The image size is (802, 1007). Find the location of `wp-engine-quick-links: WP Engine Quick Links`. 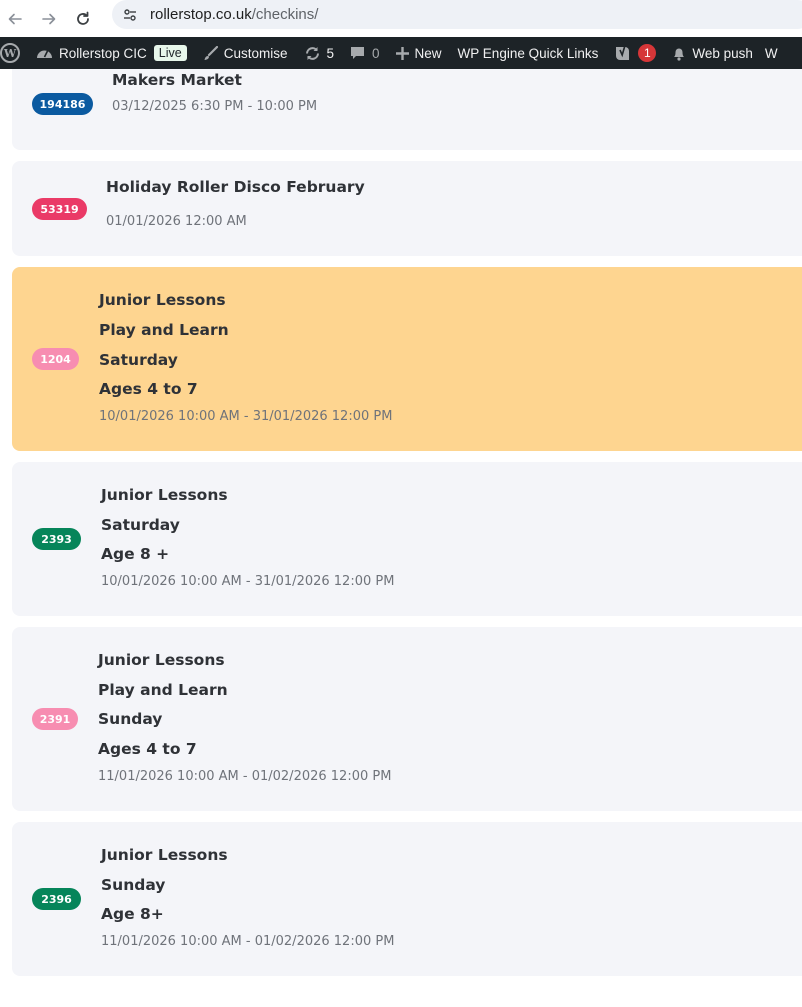

wp-engine-quick-links: WP Engine Quick Links is located at coordinates (528, 53).